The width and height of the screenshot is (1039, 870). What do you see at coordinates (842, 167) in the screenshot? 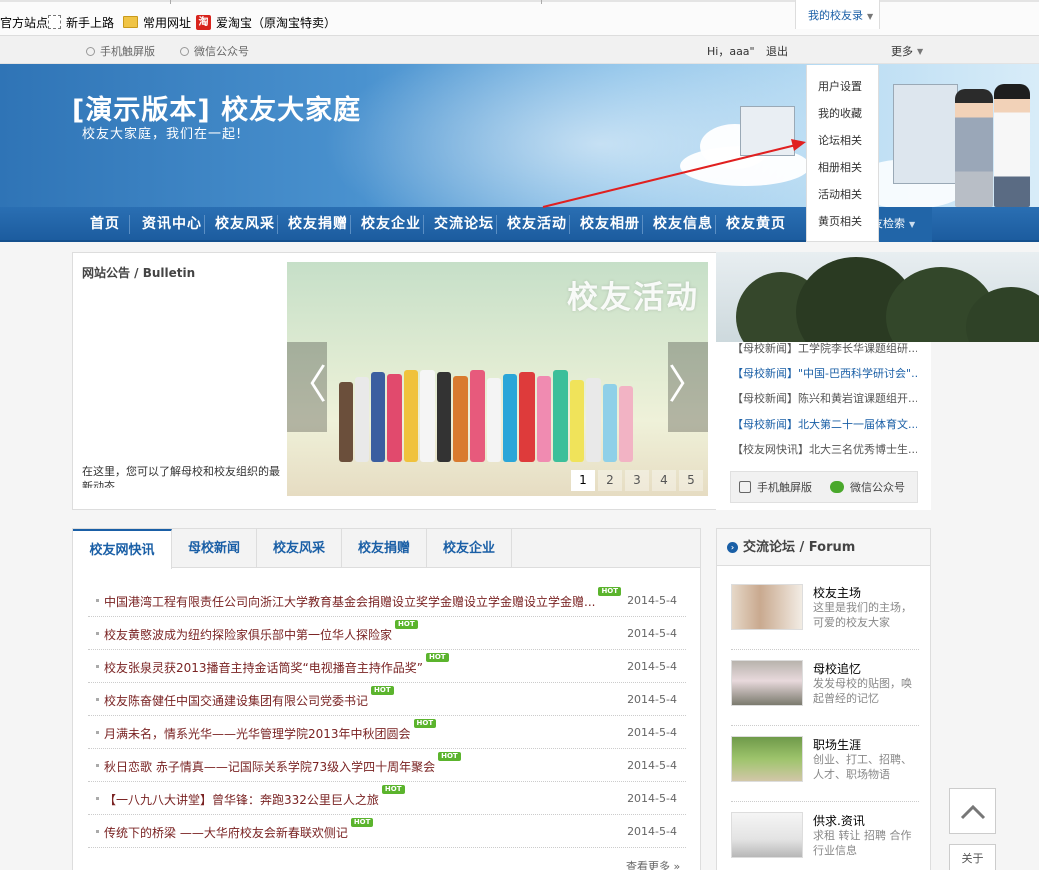
I see `menu-album: 相册相关` at bounding box center [842, 167].